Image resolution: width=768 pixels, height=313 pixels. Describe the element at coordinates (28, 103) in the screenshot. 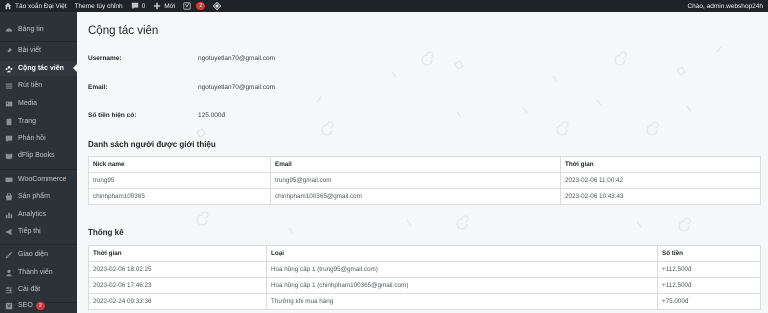

I see `sidebar-item-label: Media` at that location.